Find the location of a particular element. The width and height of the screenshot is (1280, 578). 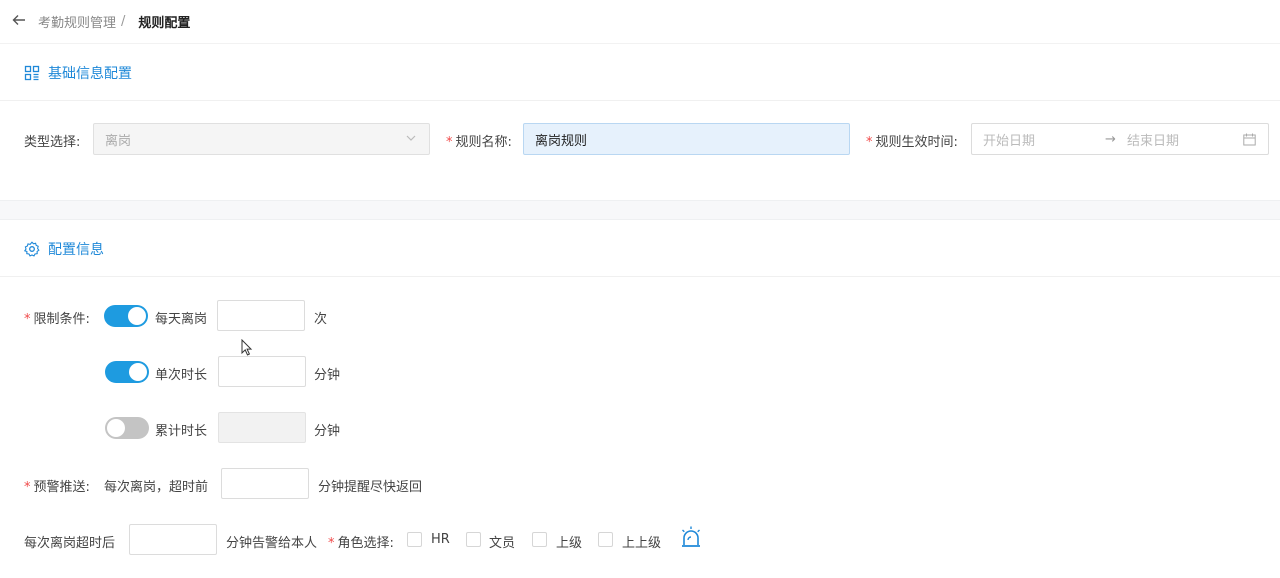

role-label: * 角色选择: is located at coordinates (361, 543).